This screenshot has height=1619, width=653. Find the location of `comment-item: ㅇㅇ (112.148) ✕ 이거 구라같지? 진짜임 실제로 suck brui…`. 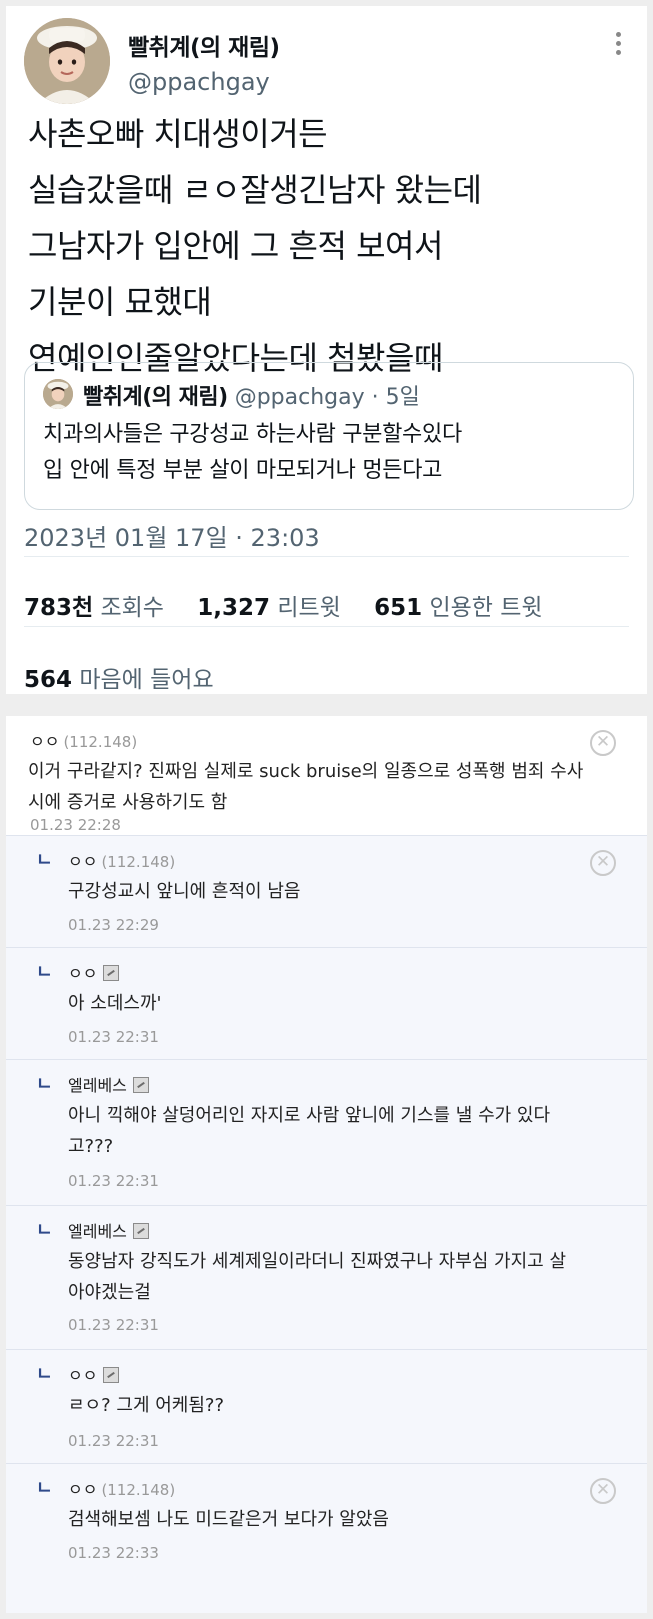

comment-item: ㅇㅇ (112.148) ✕ 이거 구라같지? 진짜임 실제로 suck brui… is located at coordinates (326, 776).